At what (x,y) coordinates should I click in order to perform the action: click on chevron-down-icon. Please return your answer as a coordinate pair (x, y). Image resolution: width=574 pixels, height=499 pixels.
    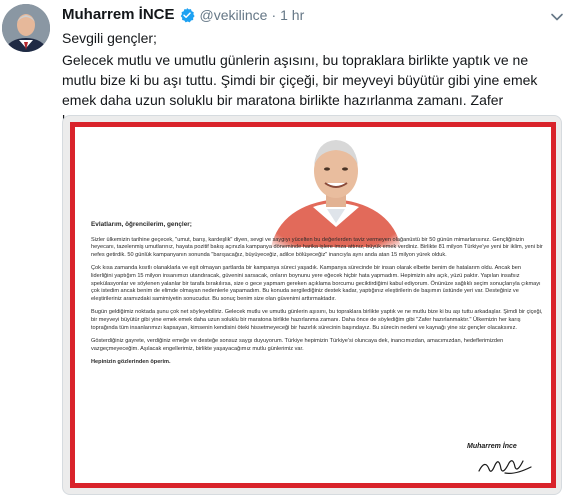
    Looking at the image, I should click on (557, 17).